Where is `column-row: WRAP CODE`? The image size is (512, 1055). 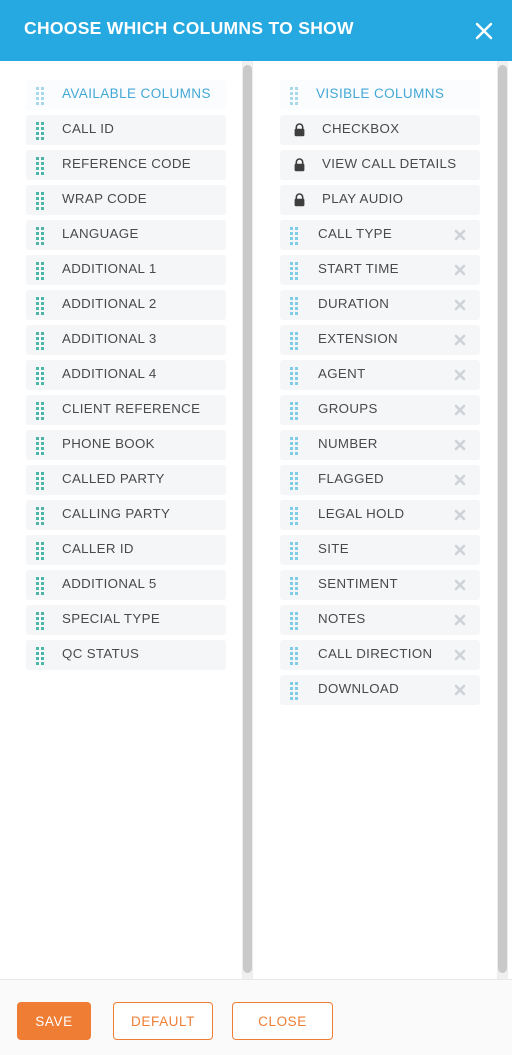
column-row: WRAP CODE is located at coordinates (126, 200).